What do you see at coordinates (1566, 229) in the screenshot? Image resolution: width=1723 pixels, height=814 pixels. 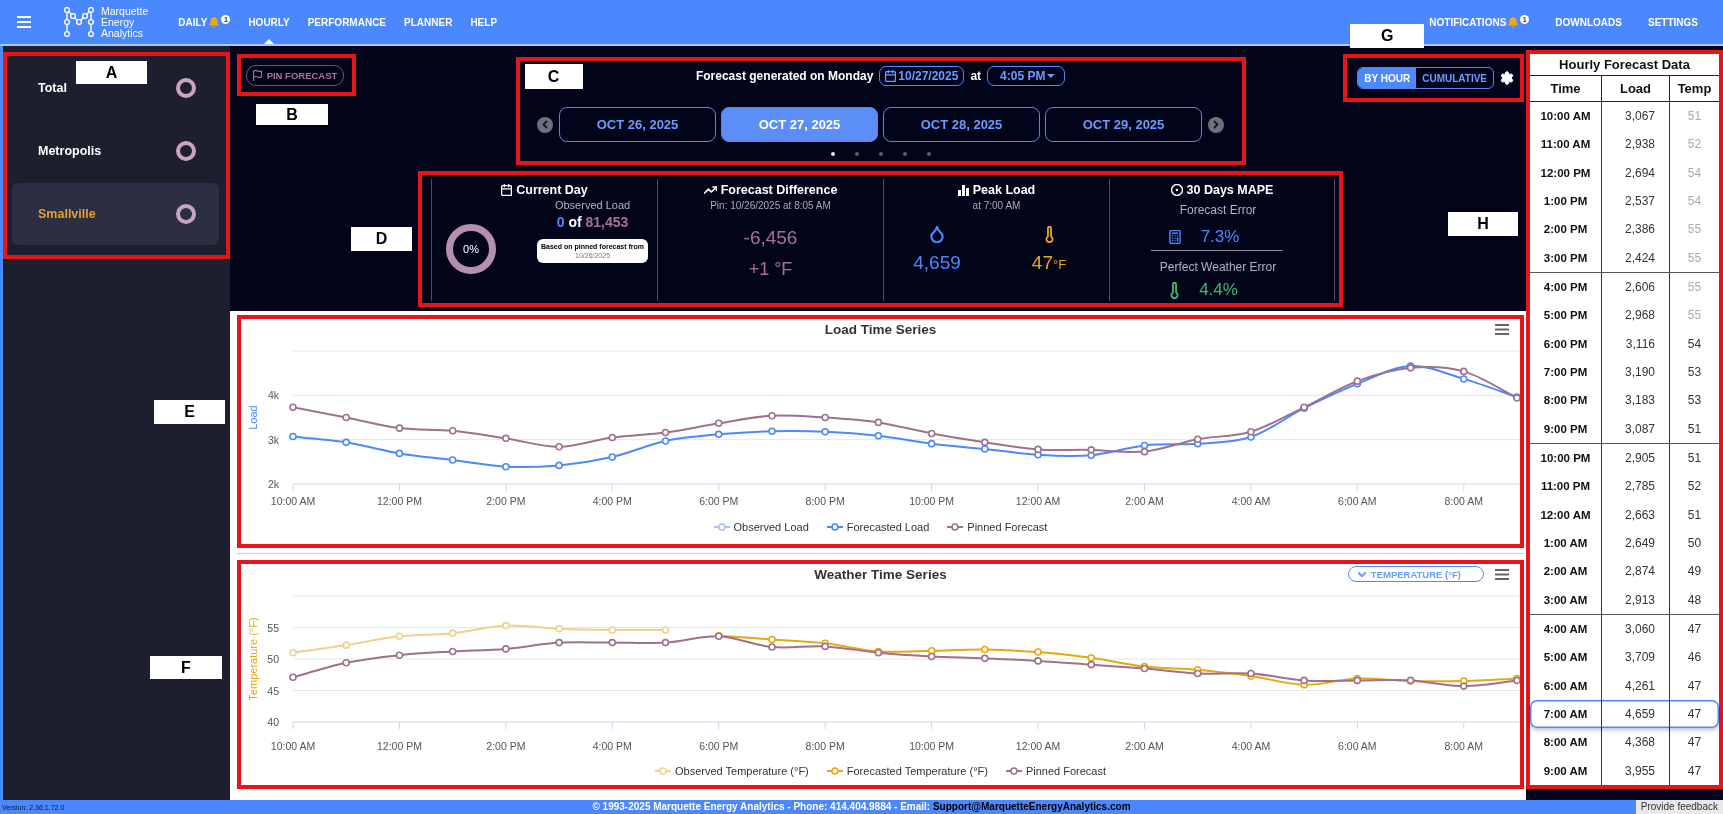 I see `table-cell: 2:00 PM` at bounding box center [1566, 229].